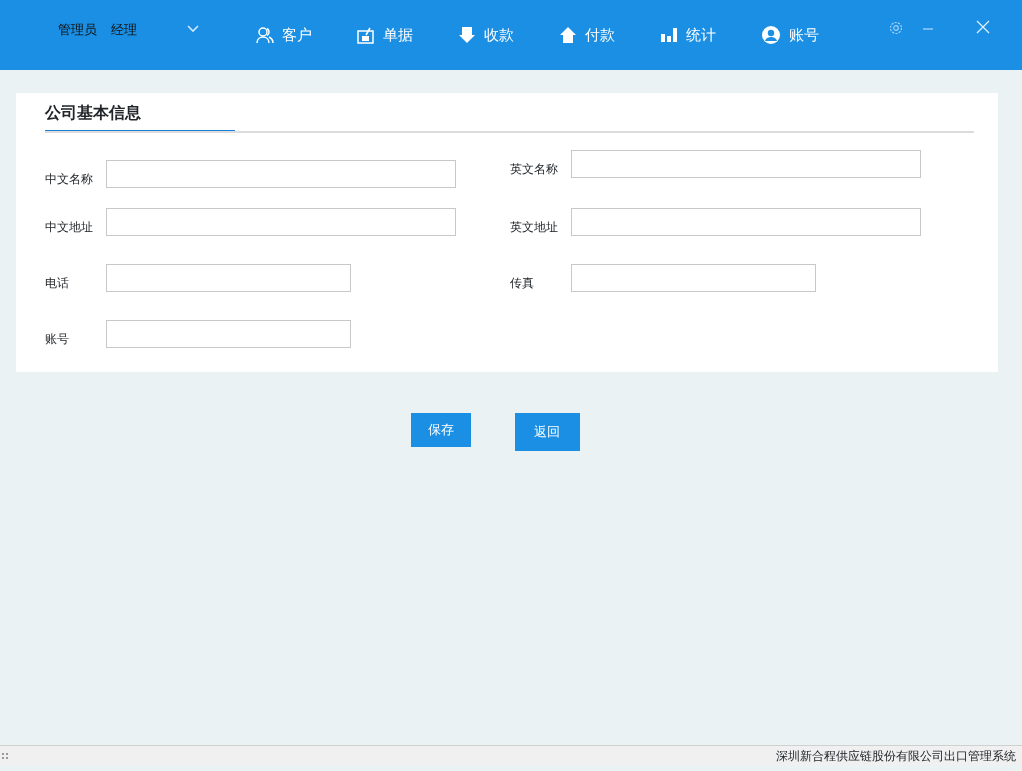  What do you see at coordinates (306, 35) in the screenshot?
I see `nav-tab: 客户` at bounding box center [306, 35].